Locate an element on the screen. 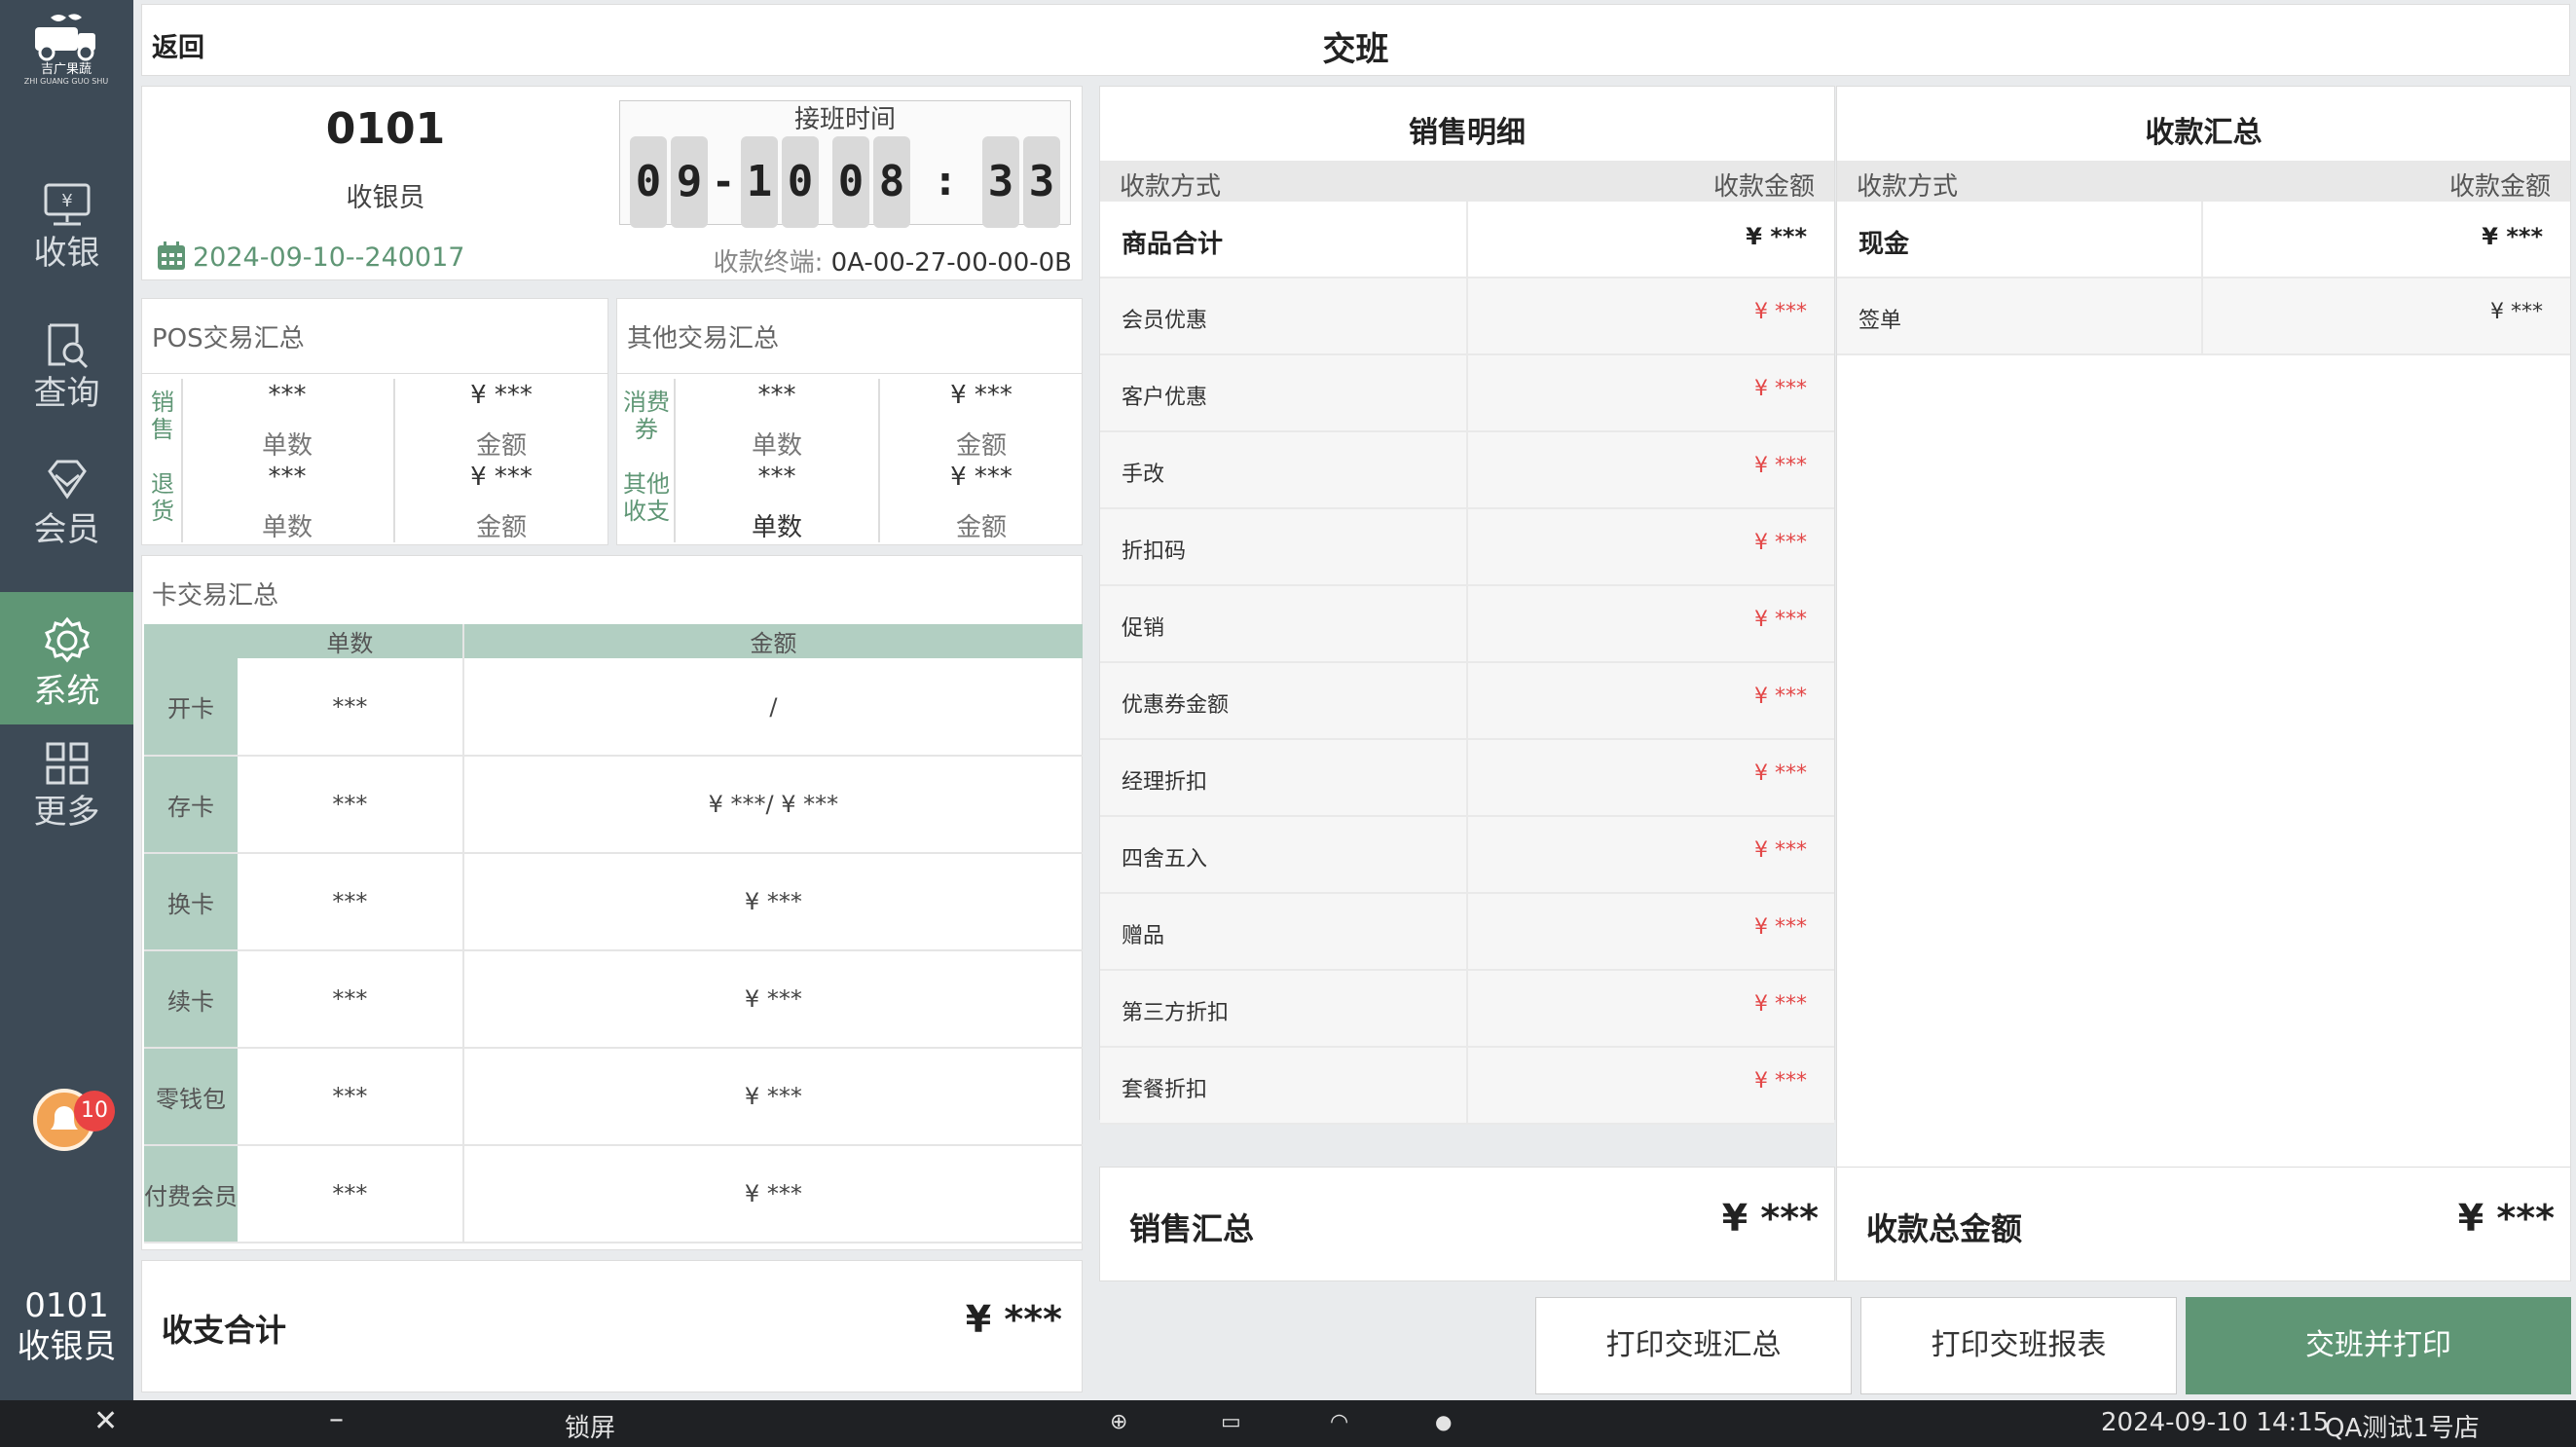 The image size is (2576, 1447). table-row: 零钱包 *** ¥ *** is located at coordinates (613, 1097).